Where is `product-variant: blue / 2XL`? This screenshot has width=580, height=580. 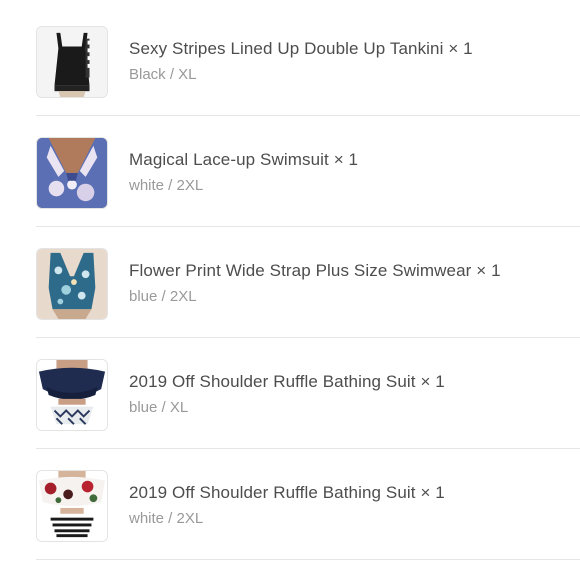 product-variant: blue / 2XL is located at coordinates (163, 296).